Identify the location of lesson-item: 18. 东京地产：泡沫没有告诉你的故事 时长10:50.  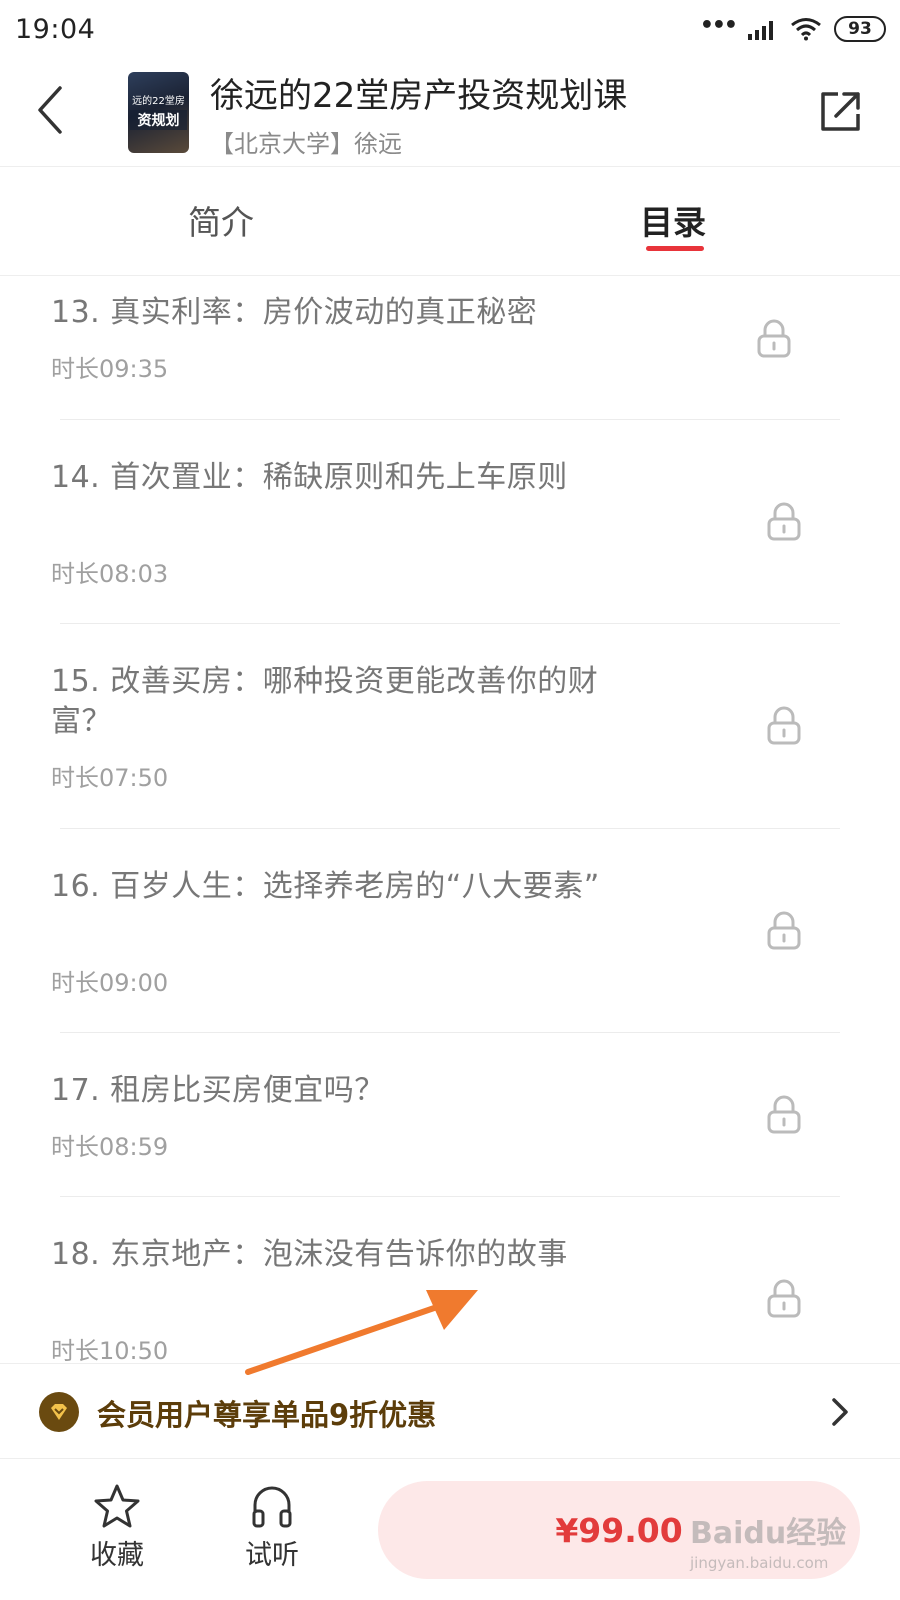
(450, 1280).